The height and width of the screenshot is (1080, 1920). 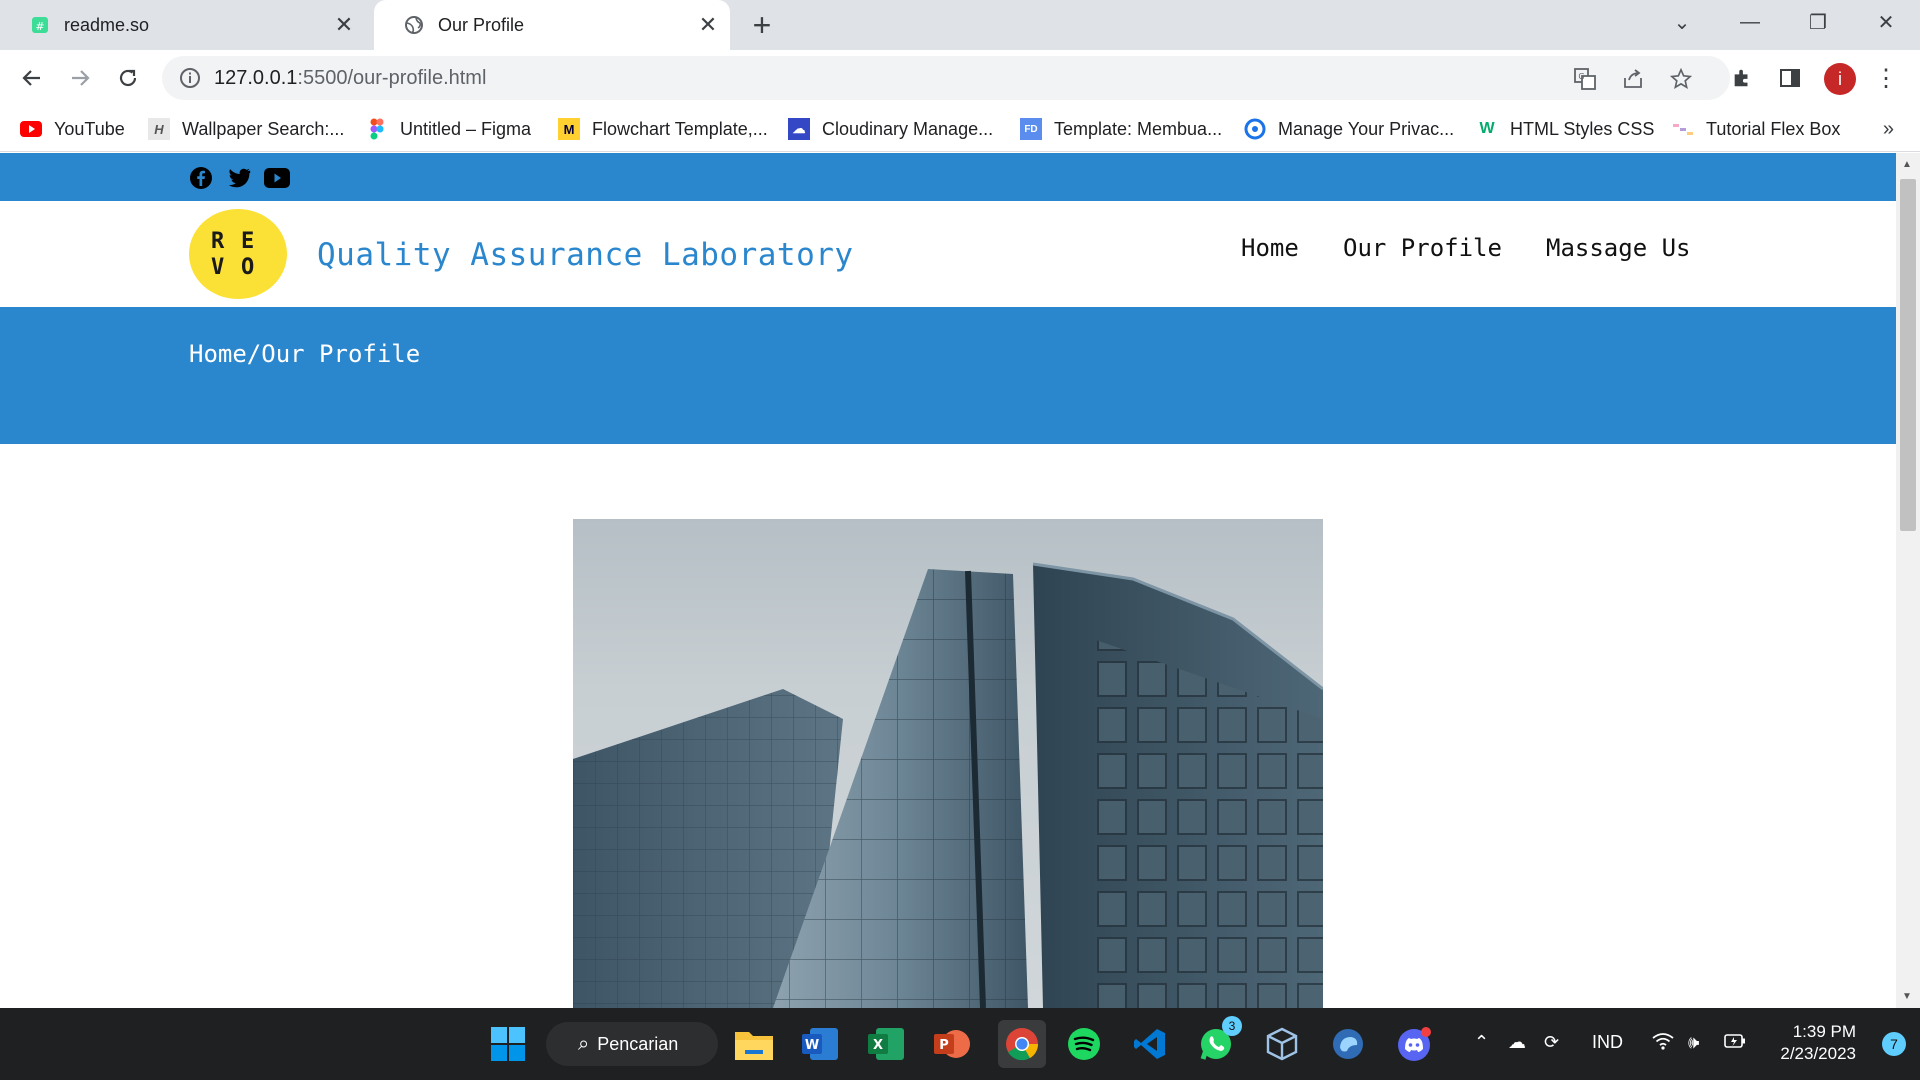 What do you see at coordinates (1908, 580) in the screenshot?
I see `page-scrollbar: ▲ ▼` at bounding box center [1908, 580].